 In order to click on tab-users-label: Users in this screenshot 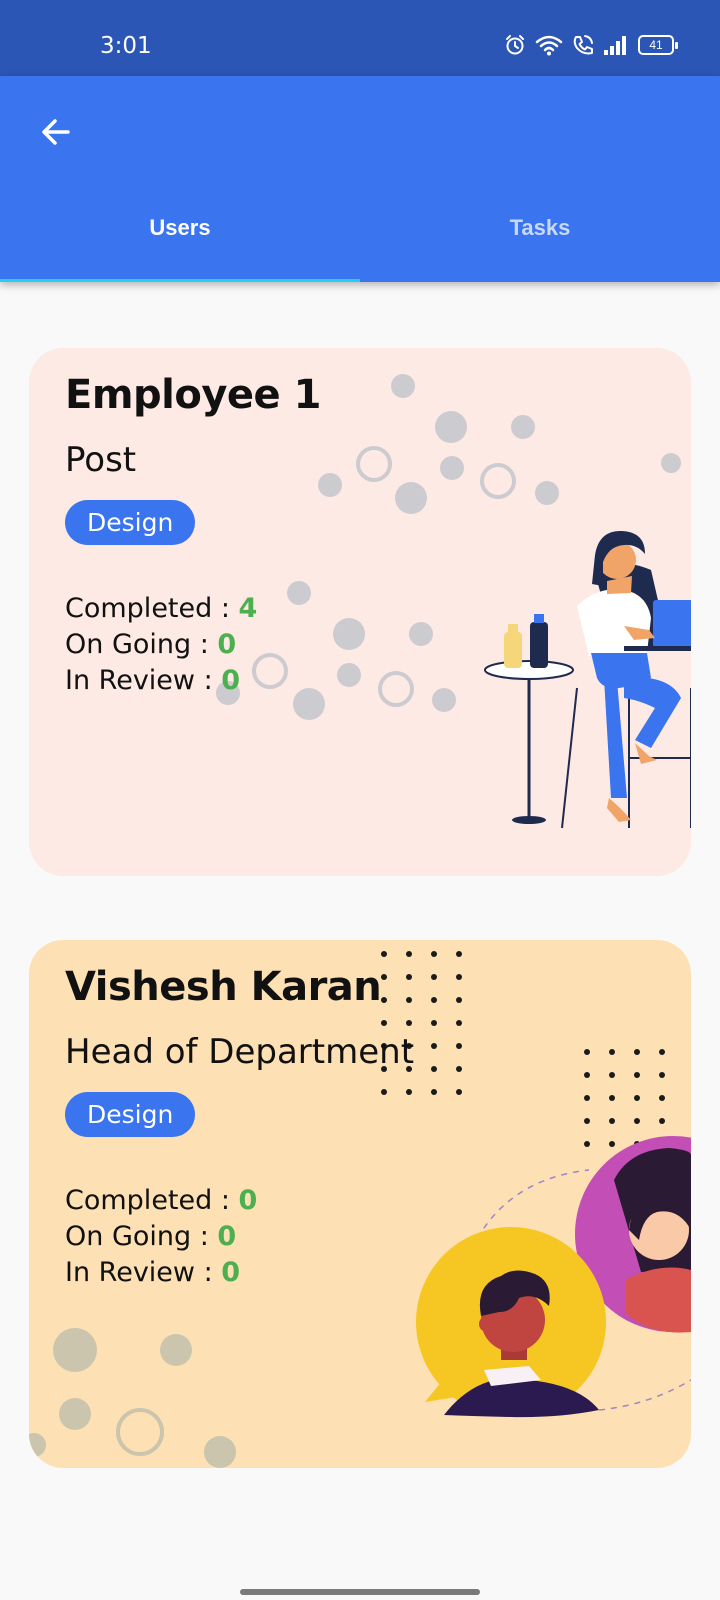, I will do `click(180, 227)`.